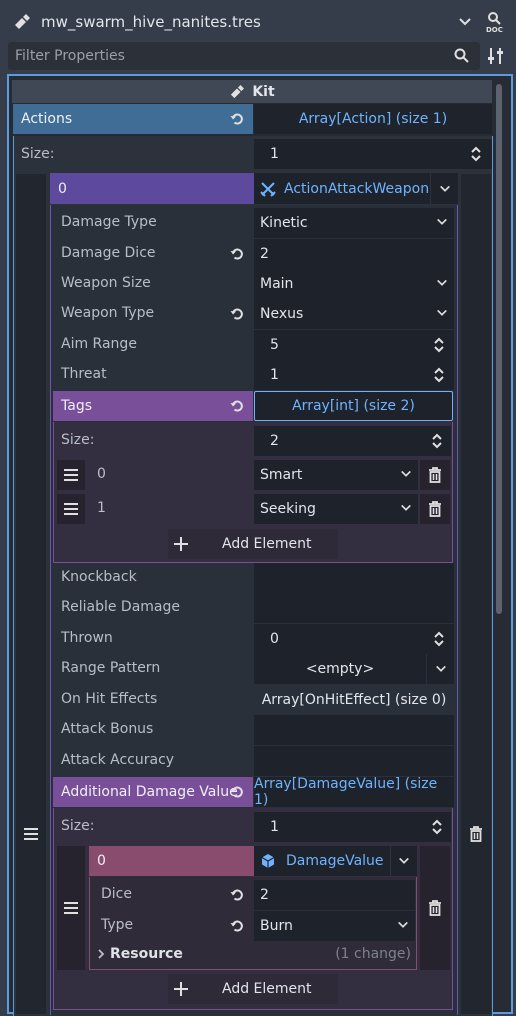  Describe the element at coordinates (336, 509) in the screenshot. I see `tag-value-dropdown: Seeking` at that location.